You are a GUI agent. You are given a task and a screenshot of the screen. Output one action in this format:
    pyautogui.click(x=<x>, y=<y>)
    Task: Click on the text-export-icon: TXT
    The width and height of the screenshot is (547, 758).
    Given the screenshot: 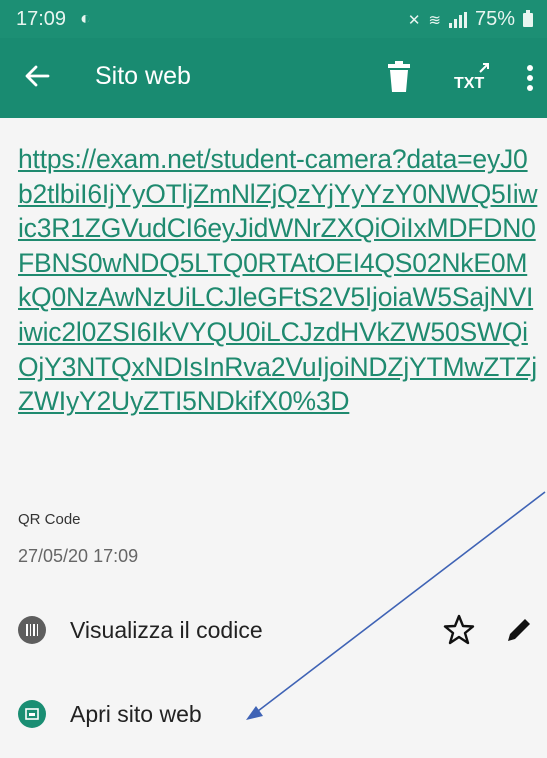 What is the action you would take?
    pyautogui.click(x=472, y=78)
    